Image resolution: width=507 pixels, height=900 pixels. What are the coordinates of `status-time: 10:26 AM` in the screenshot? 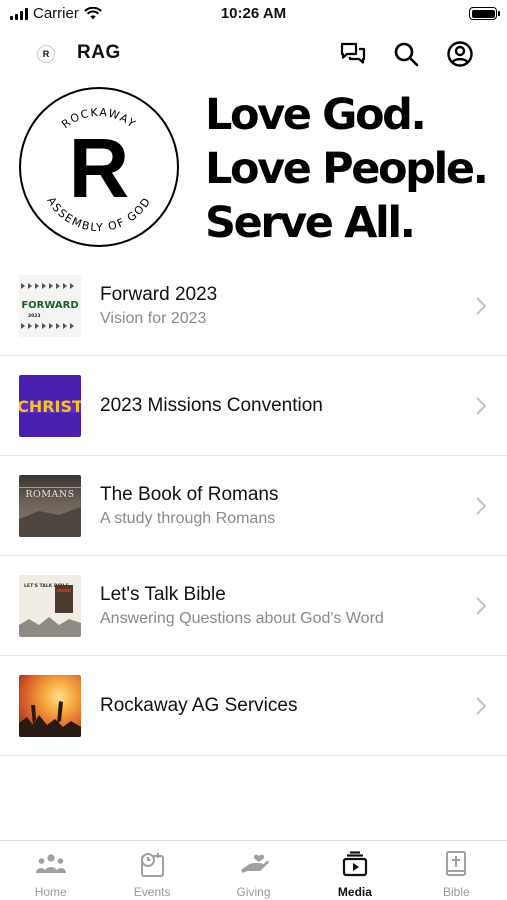 It's located at (253, 13).